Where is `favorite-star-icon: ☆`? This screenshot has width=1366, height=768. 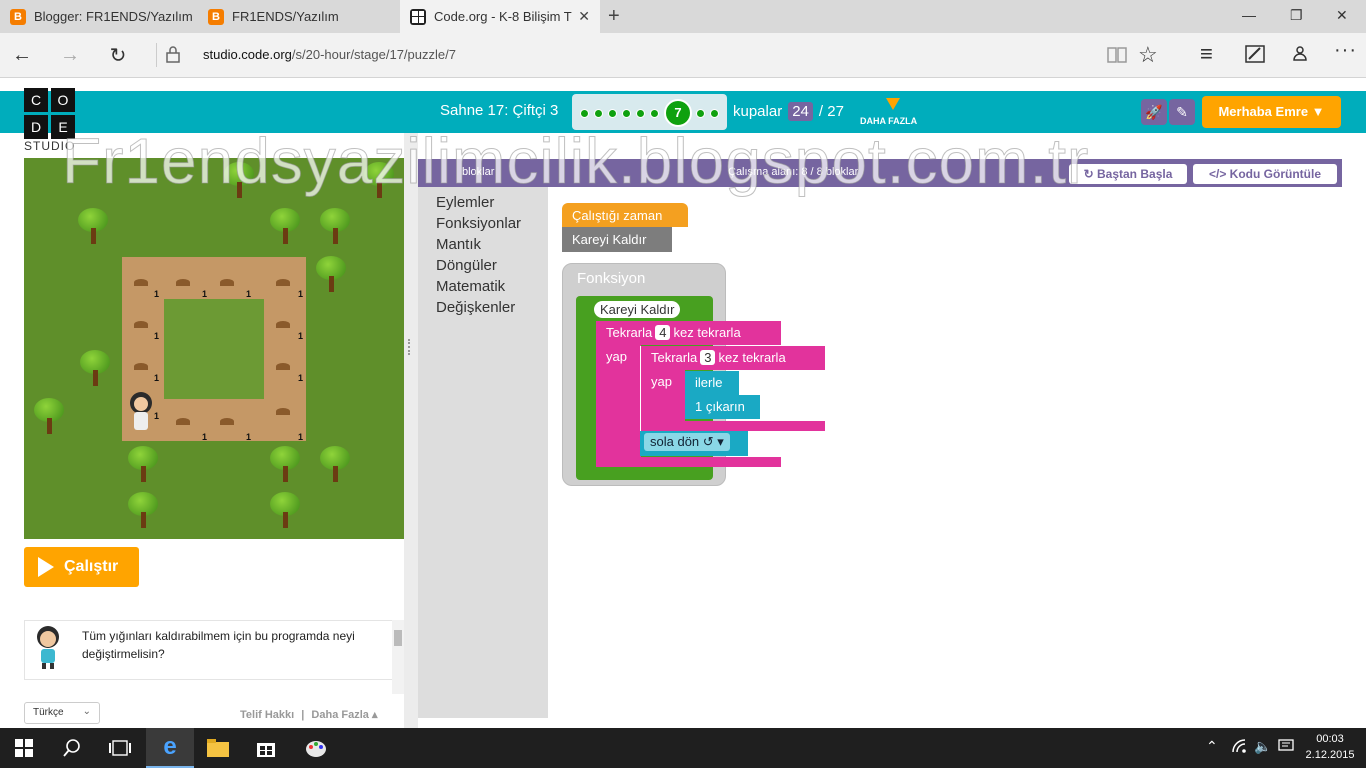
favorite-star-icon: ☆ is located at coordinates (1148, 55).